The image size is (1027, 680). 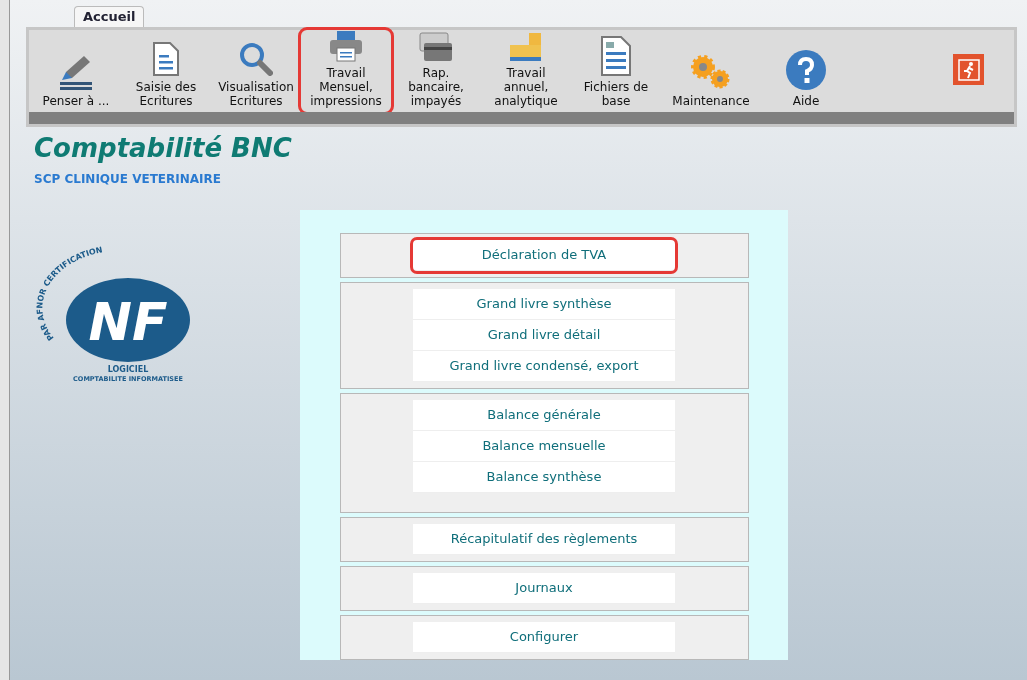 I want to click on boxes-icon, so click(x=526, y=47).